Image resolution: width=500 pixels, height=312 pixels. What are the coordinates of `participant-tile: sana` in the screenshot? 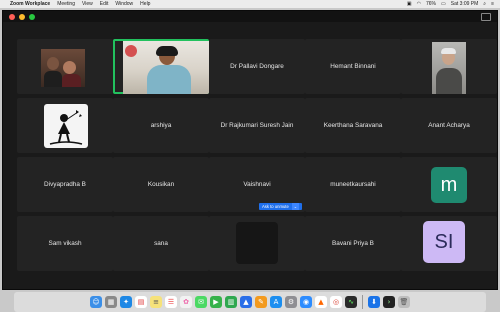 It's located at (161, 243).